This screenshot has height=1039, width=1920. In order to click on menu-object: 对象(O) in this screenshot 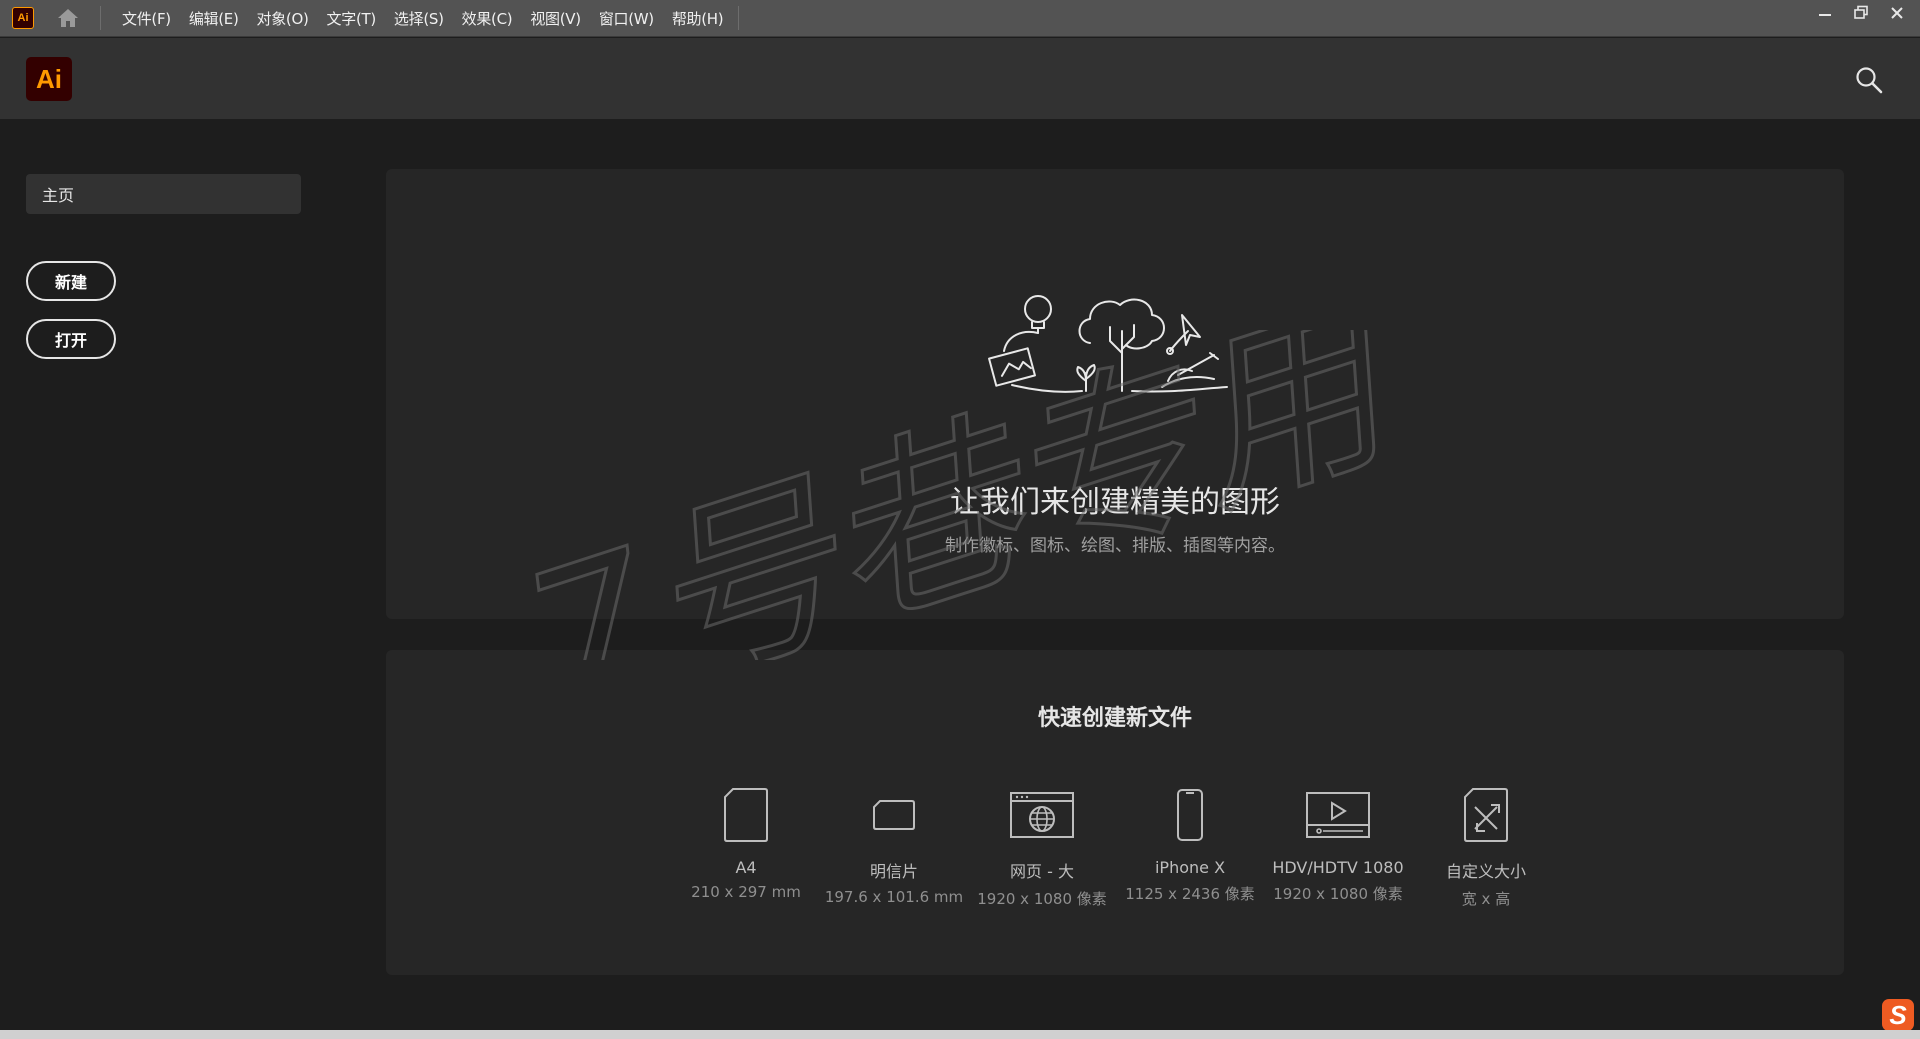, I will do `click(283, 18)`.